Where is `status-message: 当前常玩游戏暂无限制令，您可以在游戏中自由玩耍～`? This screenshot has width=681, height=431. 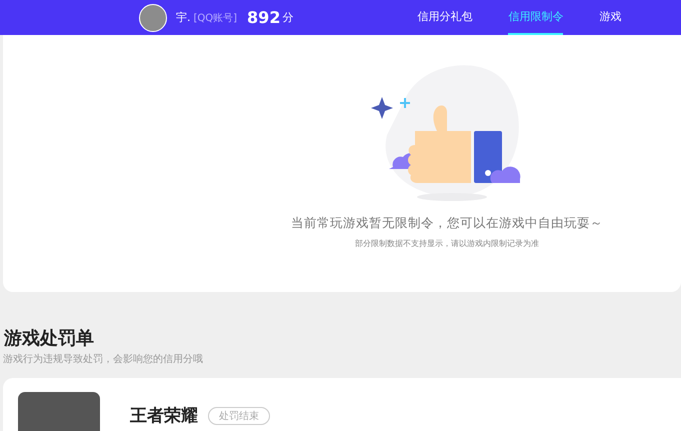 status-message: 当前常玩游戏暂无限制令，您可以在游戏中自由玩耍～ is located at coordinates (447, 223).